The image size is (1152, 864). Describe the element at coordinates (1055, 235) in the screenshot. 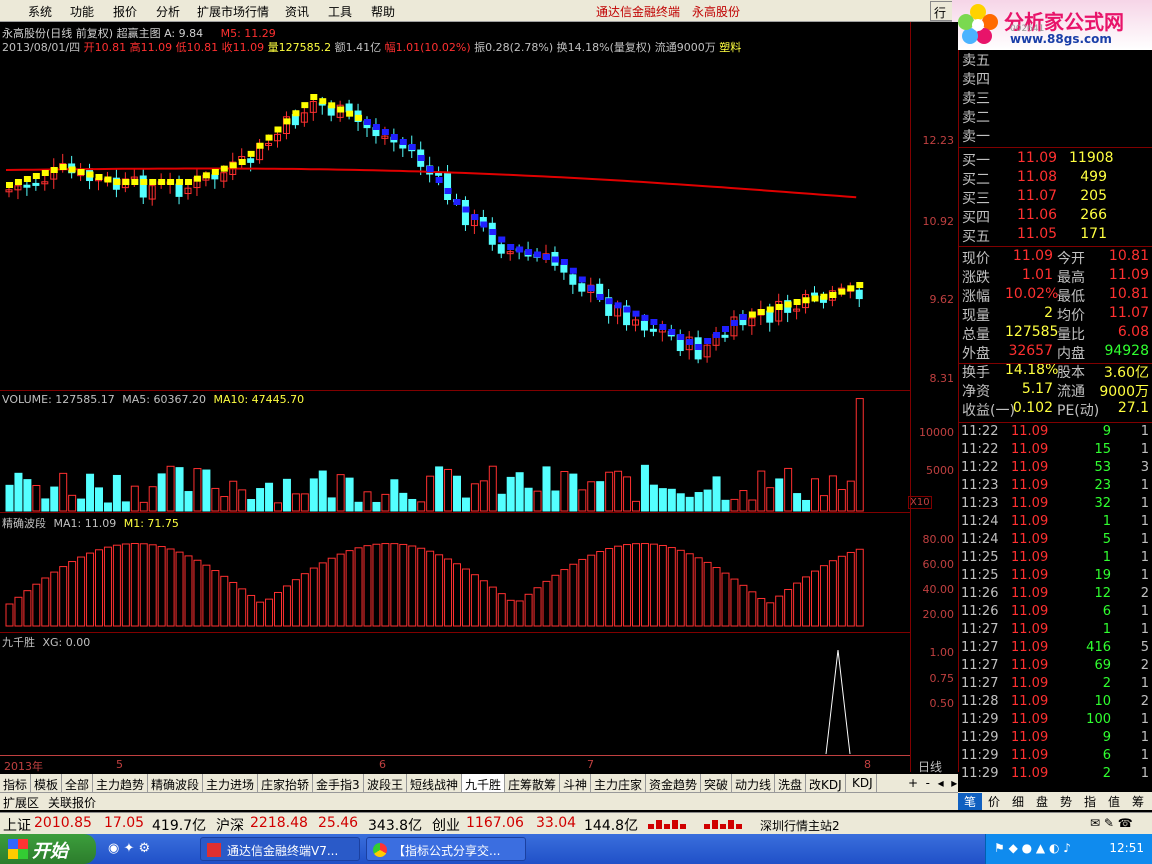

I see `buy-level: 买五 11.05 171` at that location.